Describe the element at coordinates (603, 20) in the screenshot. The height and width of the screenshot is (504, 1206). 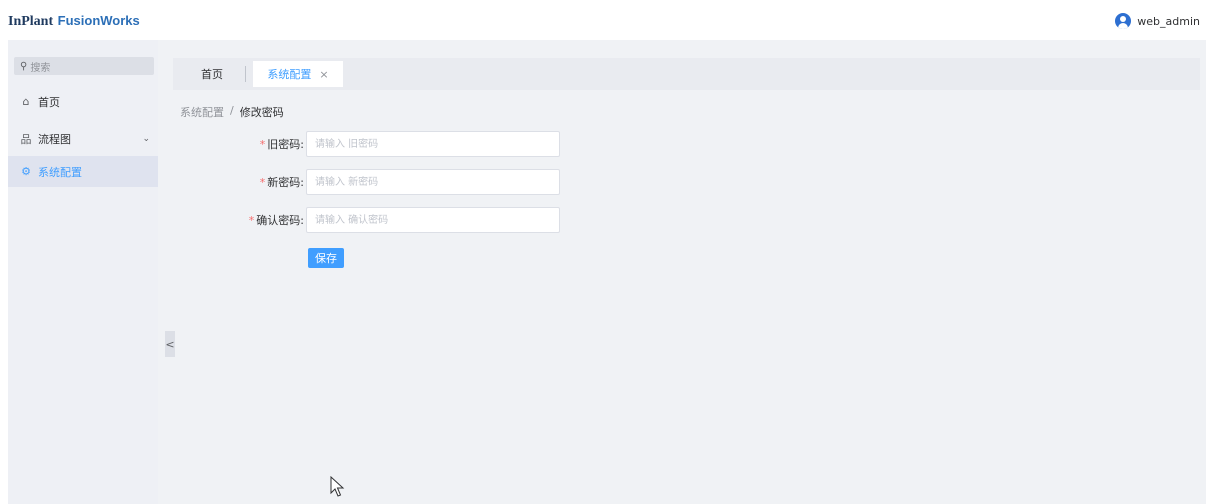
I see `top-header: InPlant FusionWorks web_admin` at that location.